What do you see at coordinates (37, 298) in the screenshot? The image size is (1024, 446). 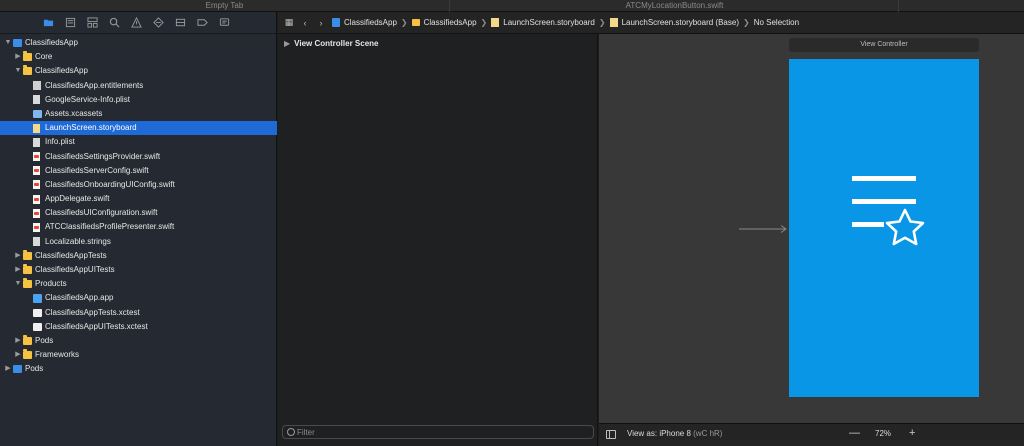 I see `app-file-icon` at bounding box center [37, 298].